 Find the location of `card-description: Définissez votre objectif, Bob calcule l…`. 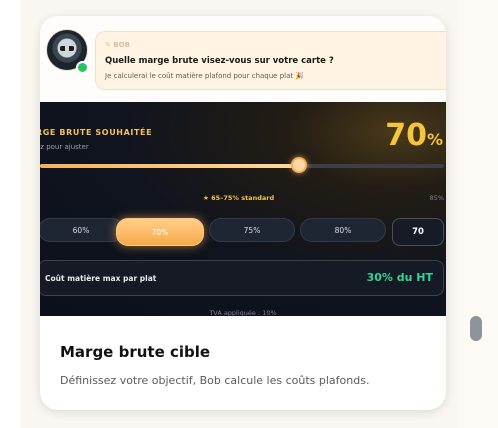

card-description: Définissez votre objectif, Bob calcule l… is located at coordinates (215, 380).